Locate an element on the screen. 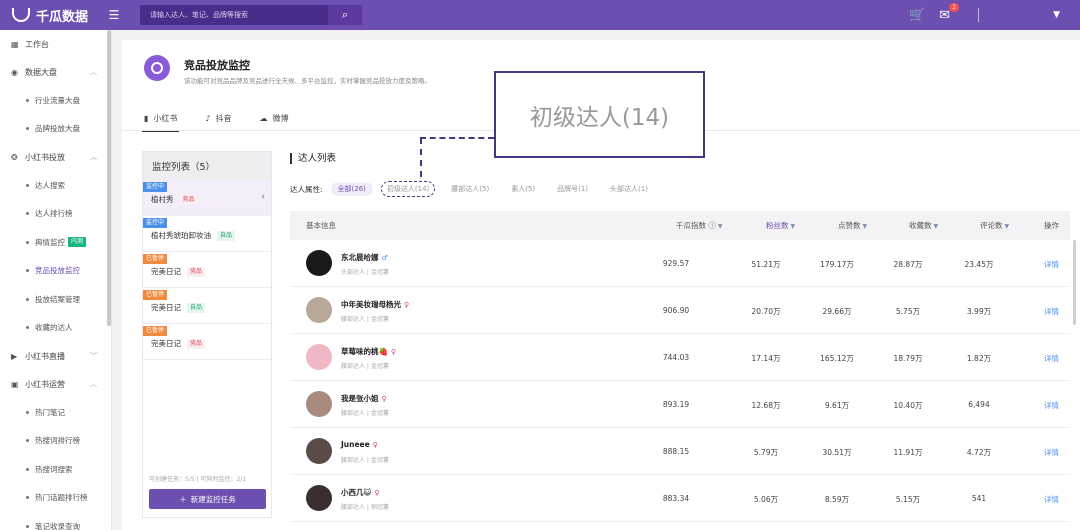 This screenshot has height=530, width=1080. column-fans: 粉丝数 ▼ is located at coordinates (780, 225).